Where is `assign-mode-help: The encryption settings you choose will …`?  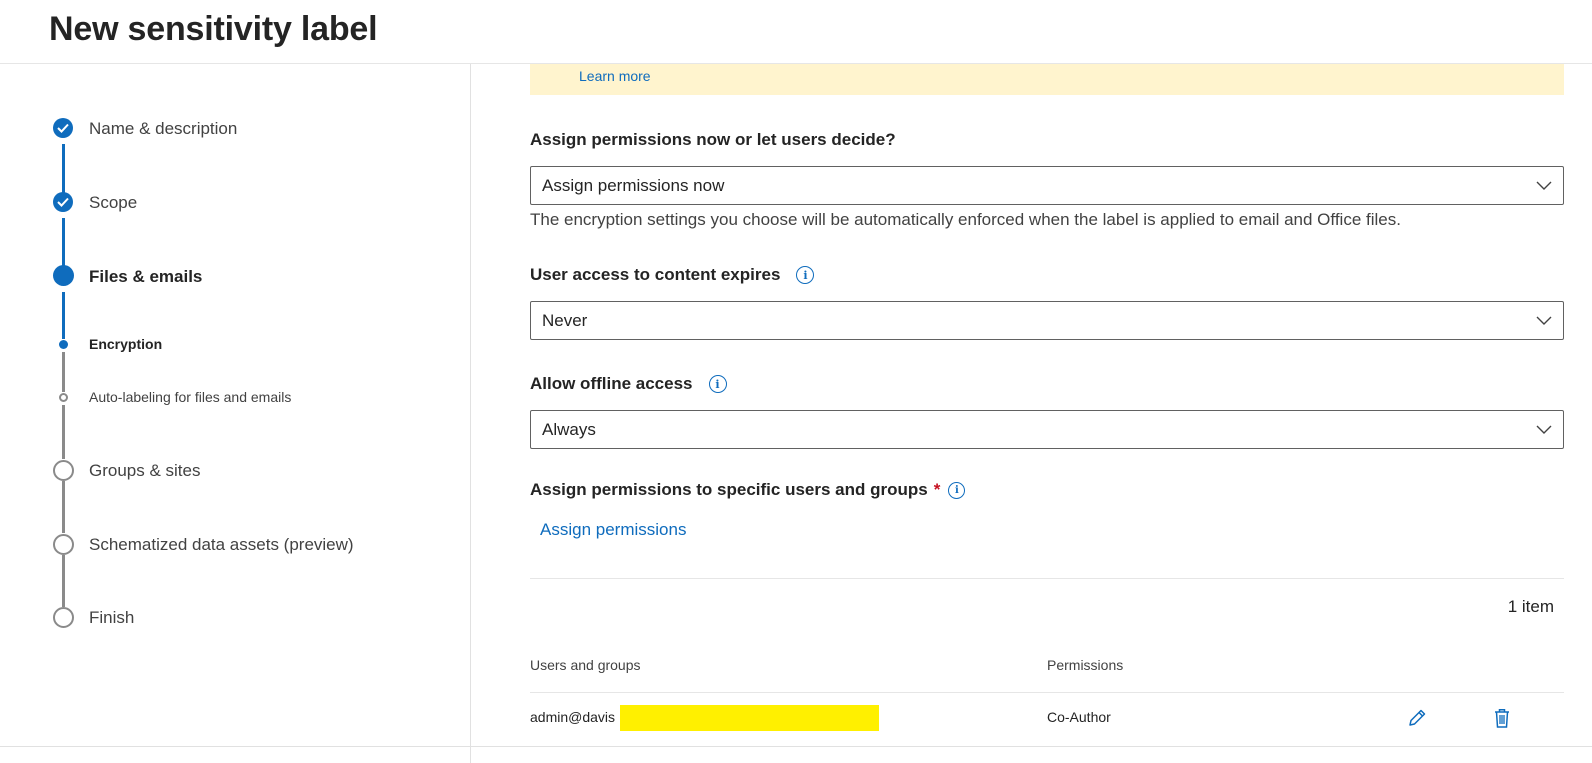
assign-mode-help: The encryption settings you choose will … is located at coordinates (965, 219).